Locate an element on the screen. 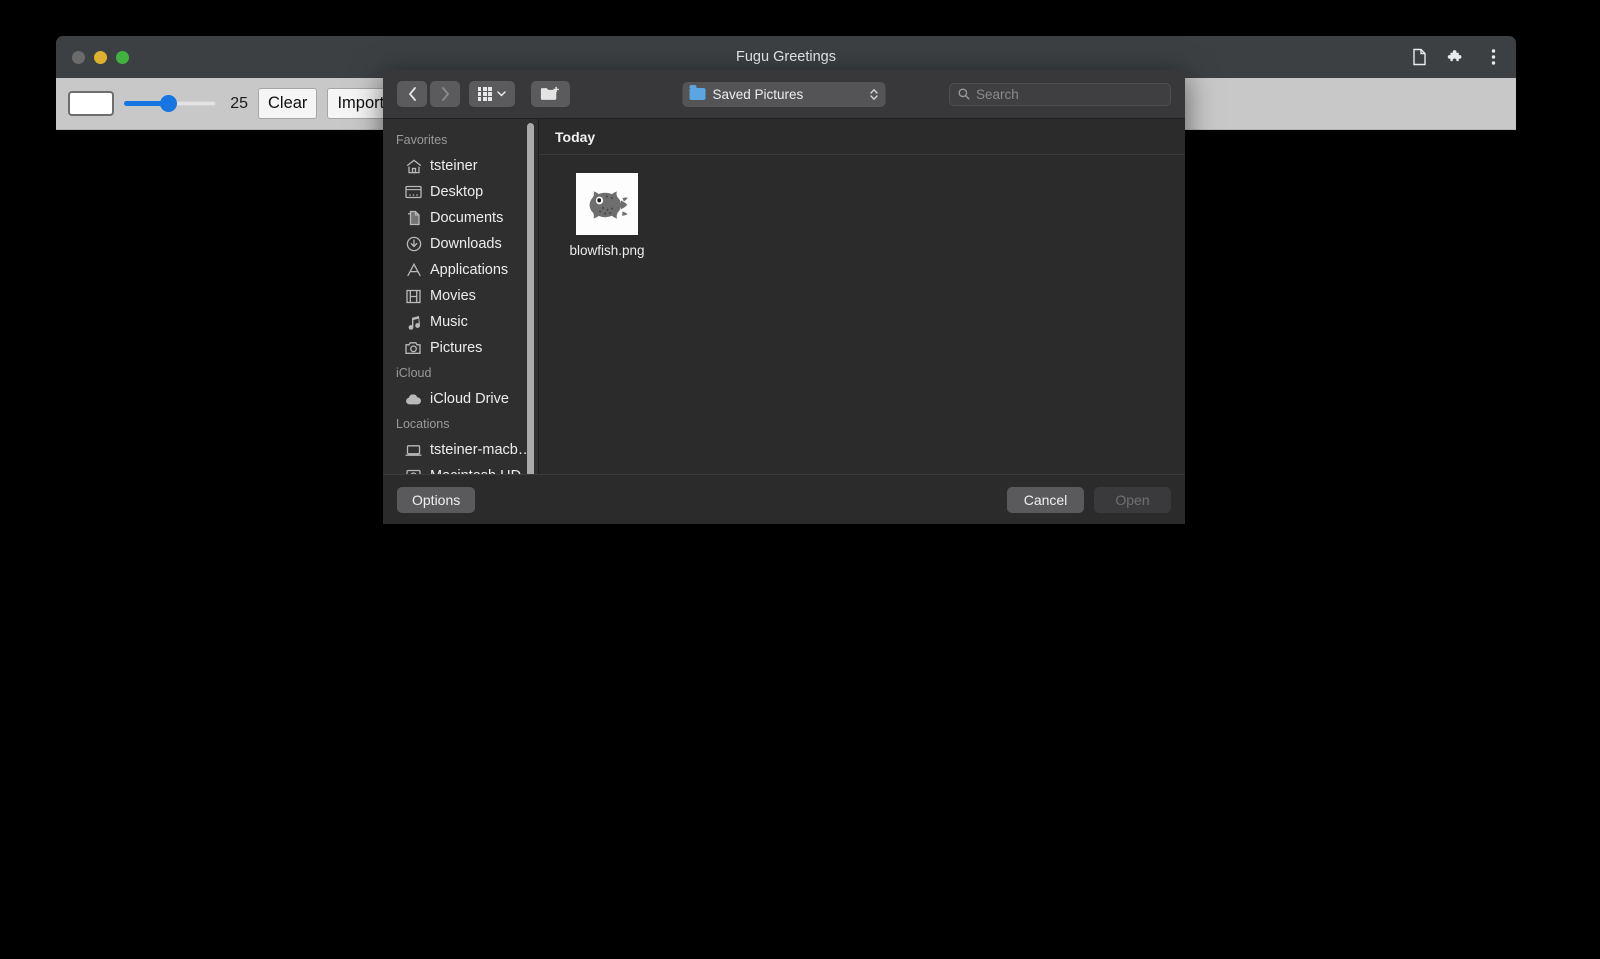 Image resolution: width=1600 pixels, height=959 pixels. files-group-header: Today is located at coordinates (862, 137).